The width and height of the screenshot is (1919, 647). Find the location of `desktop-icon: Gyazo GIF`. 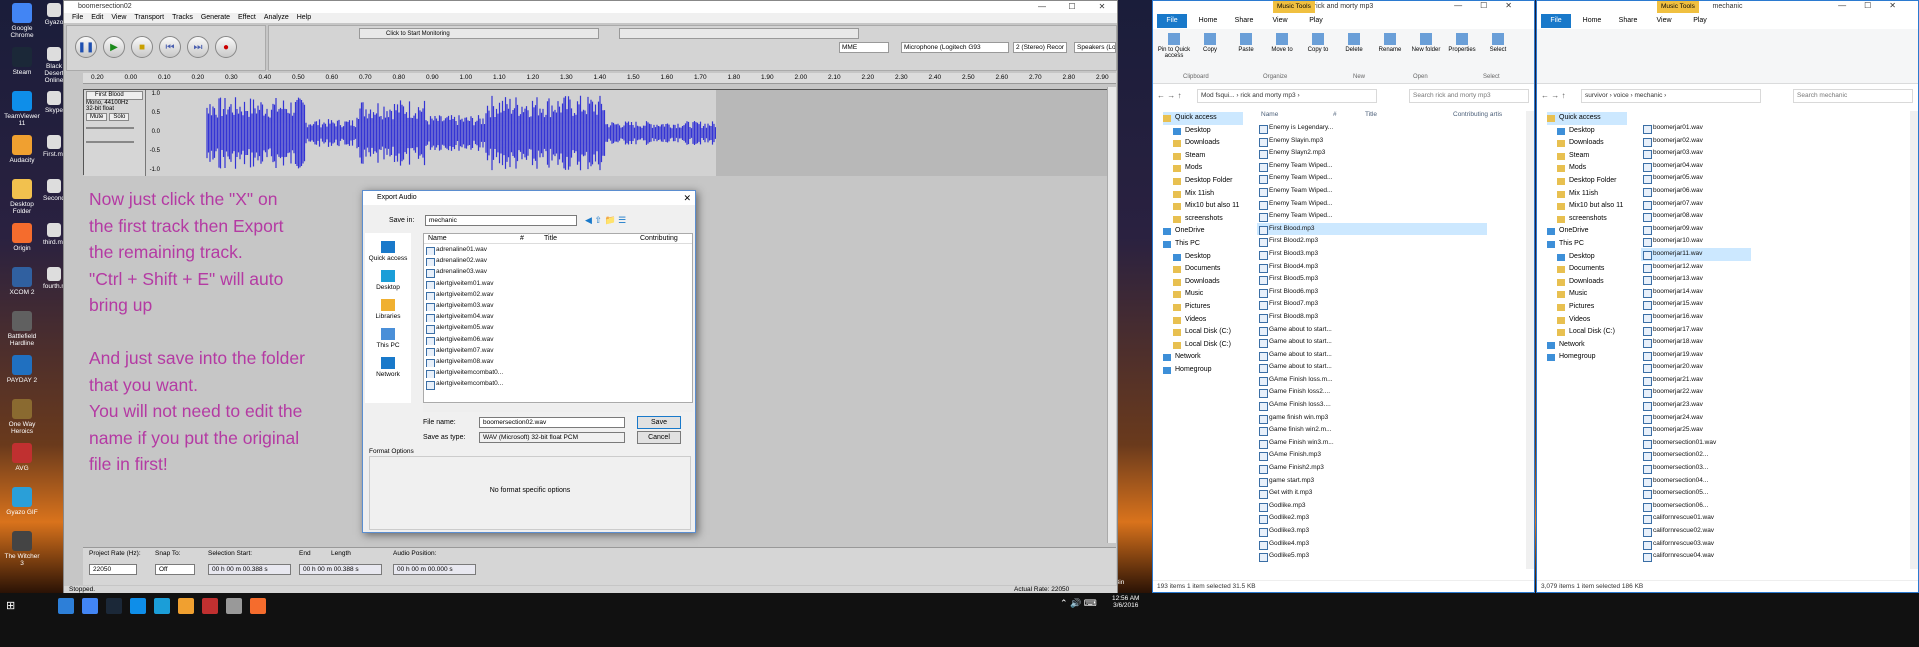

desktop-icon: Gyazo GIF is located at coordinates (22, 501).